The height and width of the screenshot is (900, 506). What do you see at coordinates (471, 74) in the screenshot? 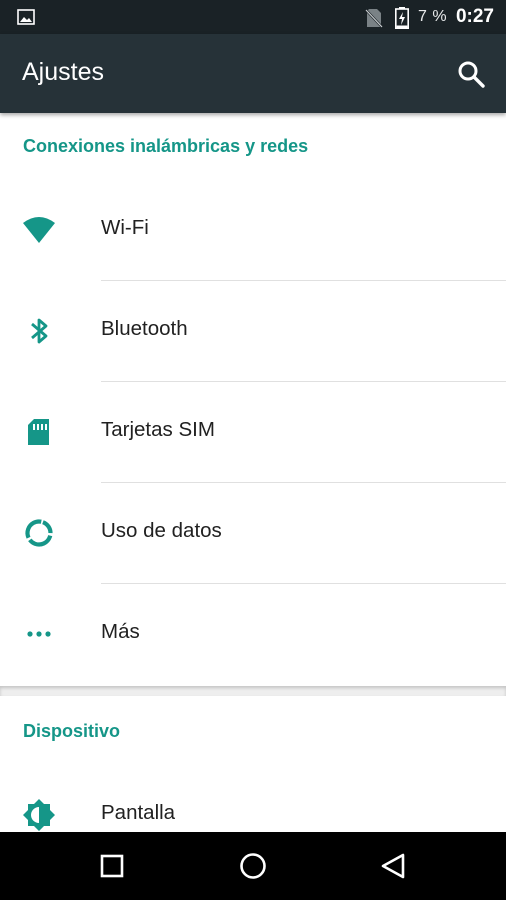
I see `search-icon` at bounding box center [471, 74].